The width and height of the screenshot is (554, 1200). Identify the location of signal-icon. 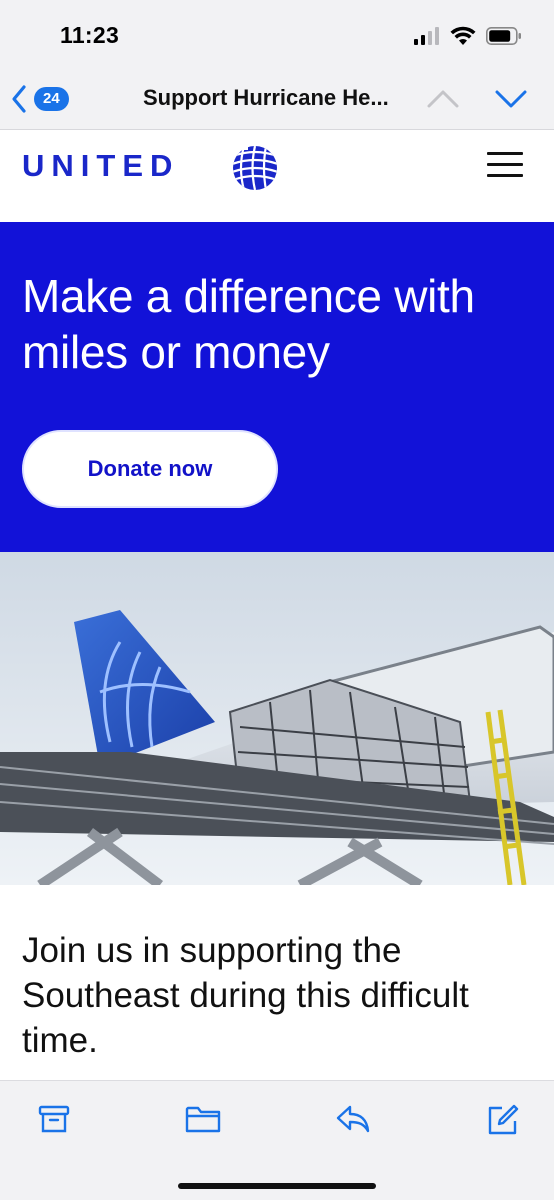
(426, 36).